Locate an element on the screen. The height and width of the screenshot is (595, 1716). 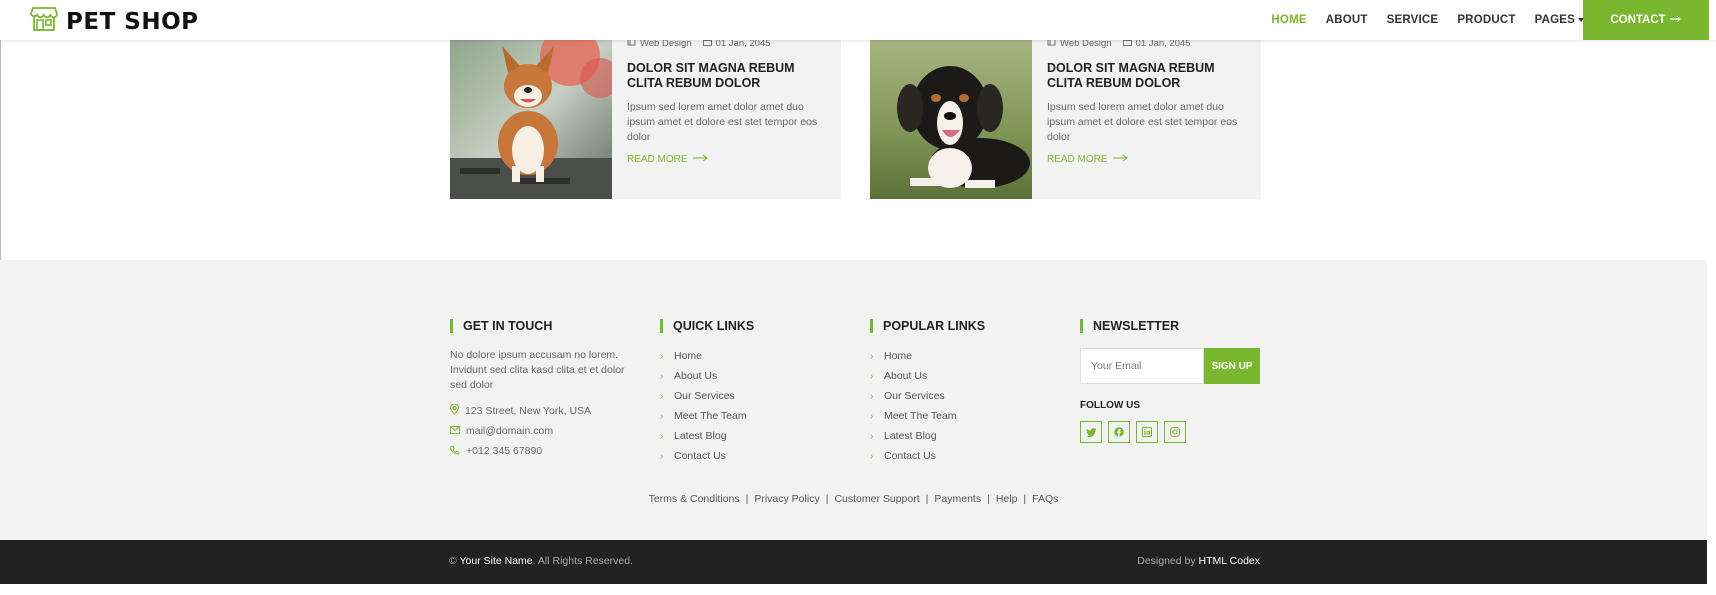
quick-links-title: QUICK LINKS is located at coordinates (707, 326).